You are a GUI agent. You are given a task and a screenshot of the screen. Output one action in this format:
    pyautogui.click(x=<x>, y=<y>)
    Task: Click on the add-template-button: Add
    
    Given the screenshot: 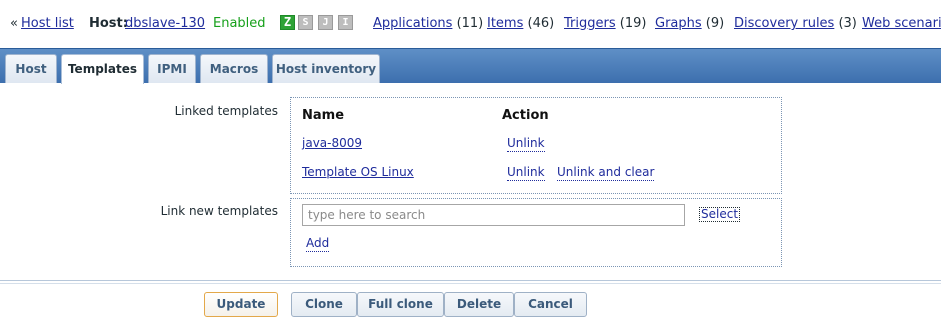 What is the action you would take?
    pyautogui.click(x=318, y=244)
    